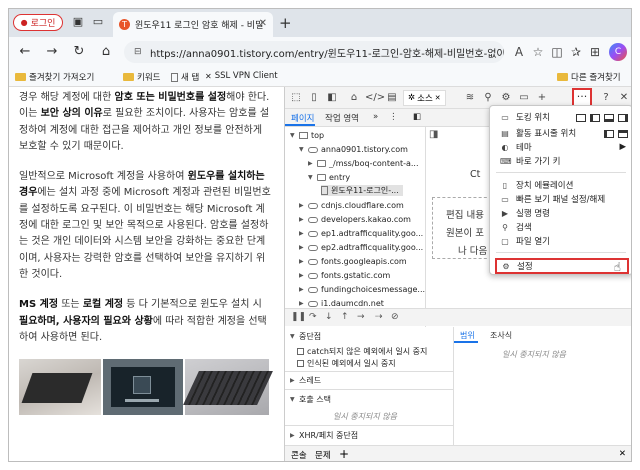  Describe the element at coordinates (506, 161) in the screenshot. I see `keyboard-icon: ⌨` at that location.